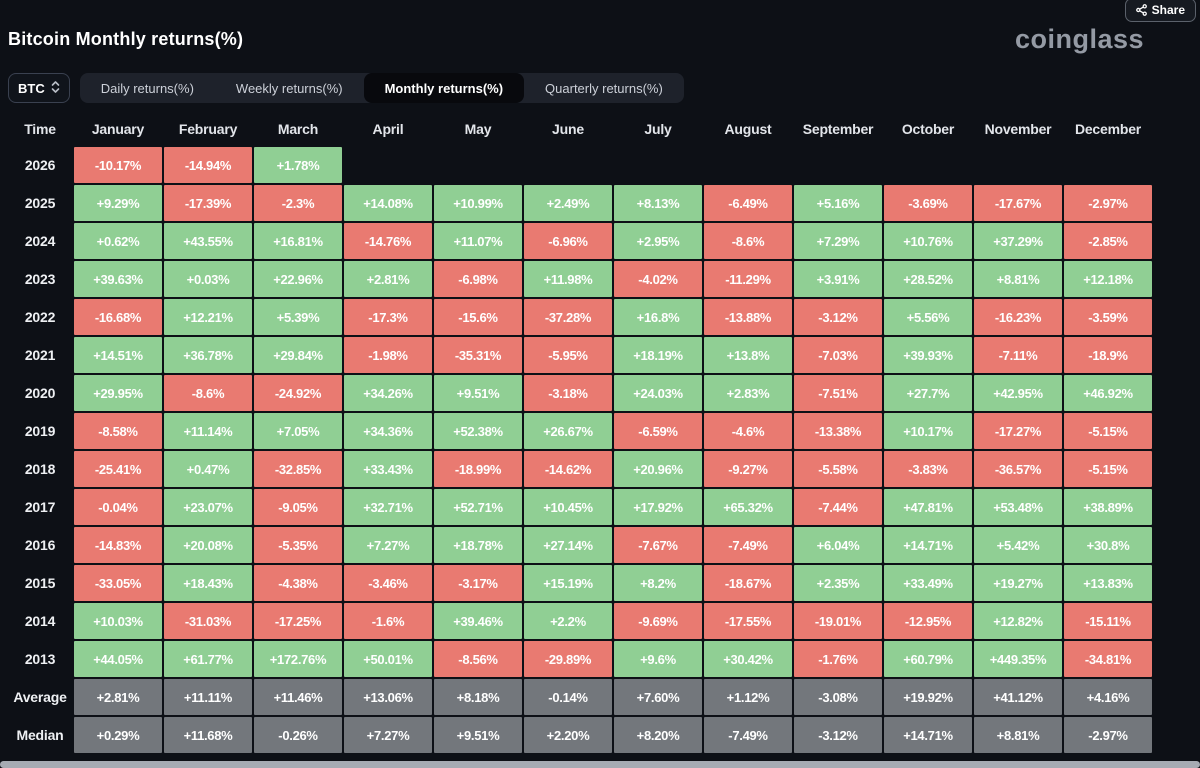 The image size is (1200, 768). What do you see at coordinates (208, 431) in the screenshot?
I see `cell-2019-february: +11.14%` at bounding box center [208, 431].